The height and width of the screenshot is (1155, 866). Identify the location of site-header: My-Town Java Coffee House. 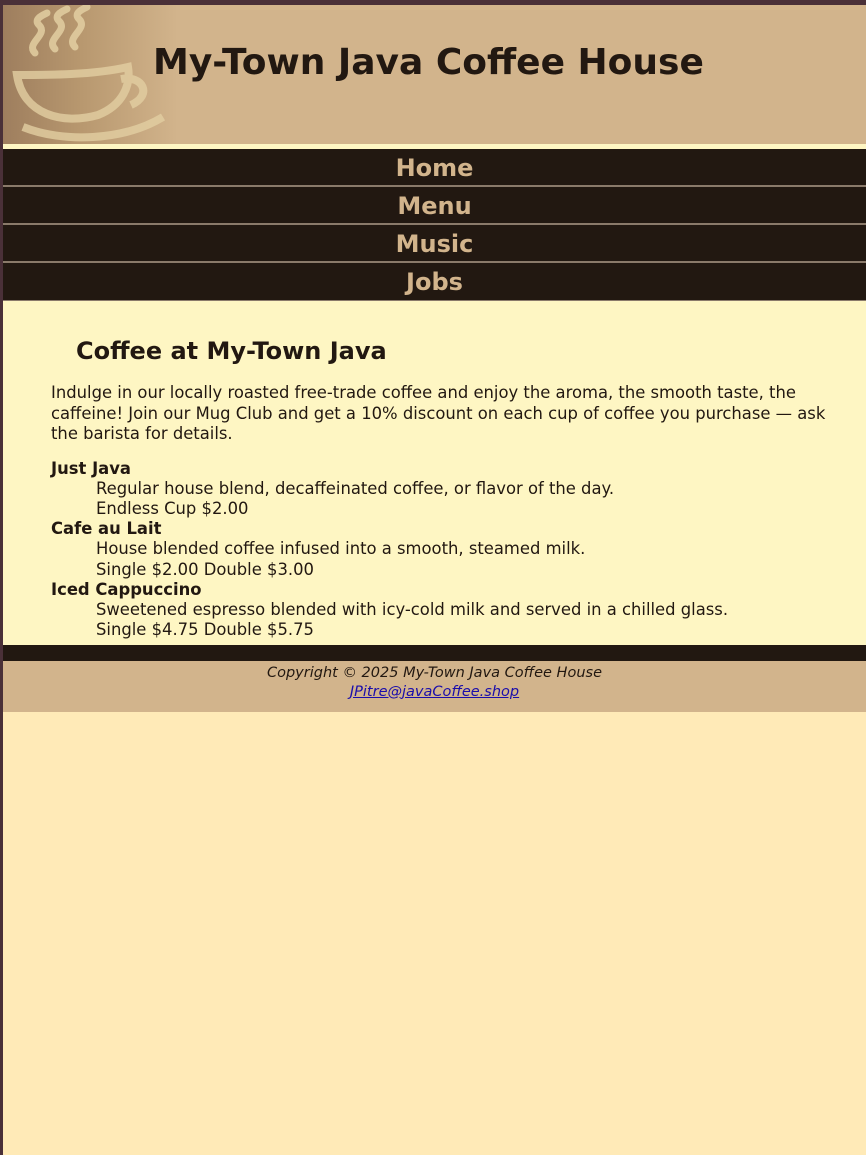
(434, 74).